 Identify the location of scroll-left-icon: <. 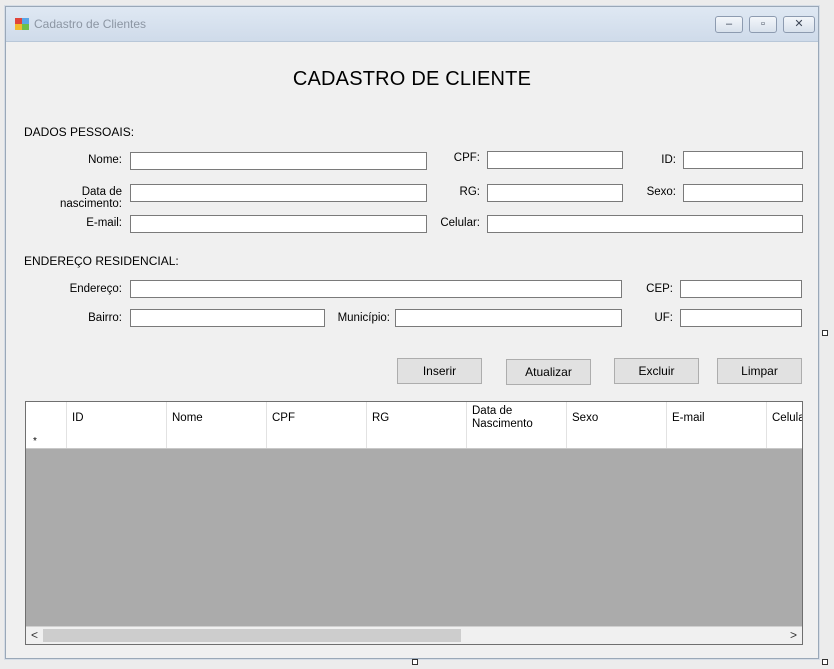
(34, 635).